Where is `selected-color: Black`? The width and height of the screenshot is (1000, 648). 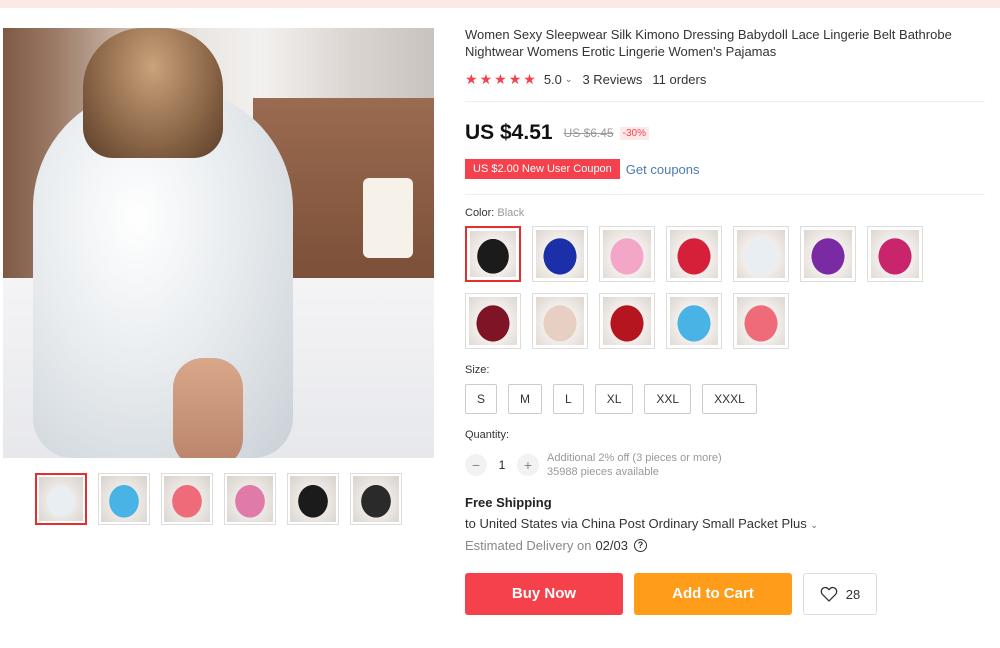 selected-color: Black is located at coordinates (511, 213).